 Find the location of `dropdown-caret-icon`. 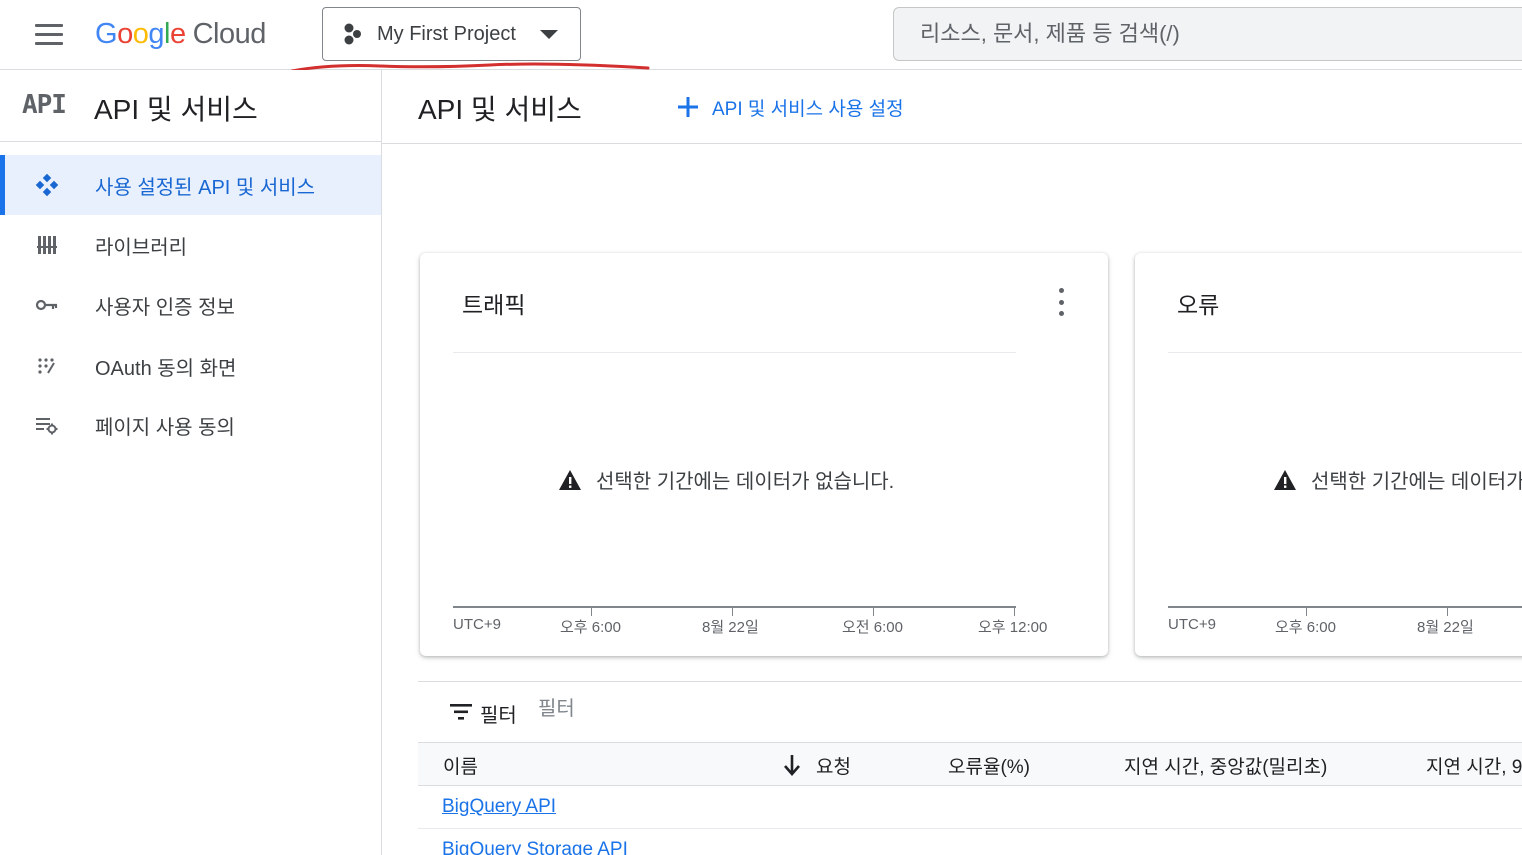

dropdown-caret-icon is located at coordinates (549, 34).